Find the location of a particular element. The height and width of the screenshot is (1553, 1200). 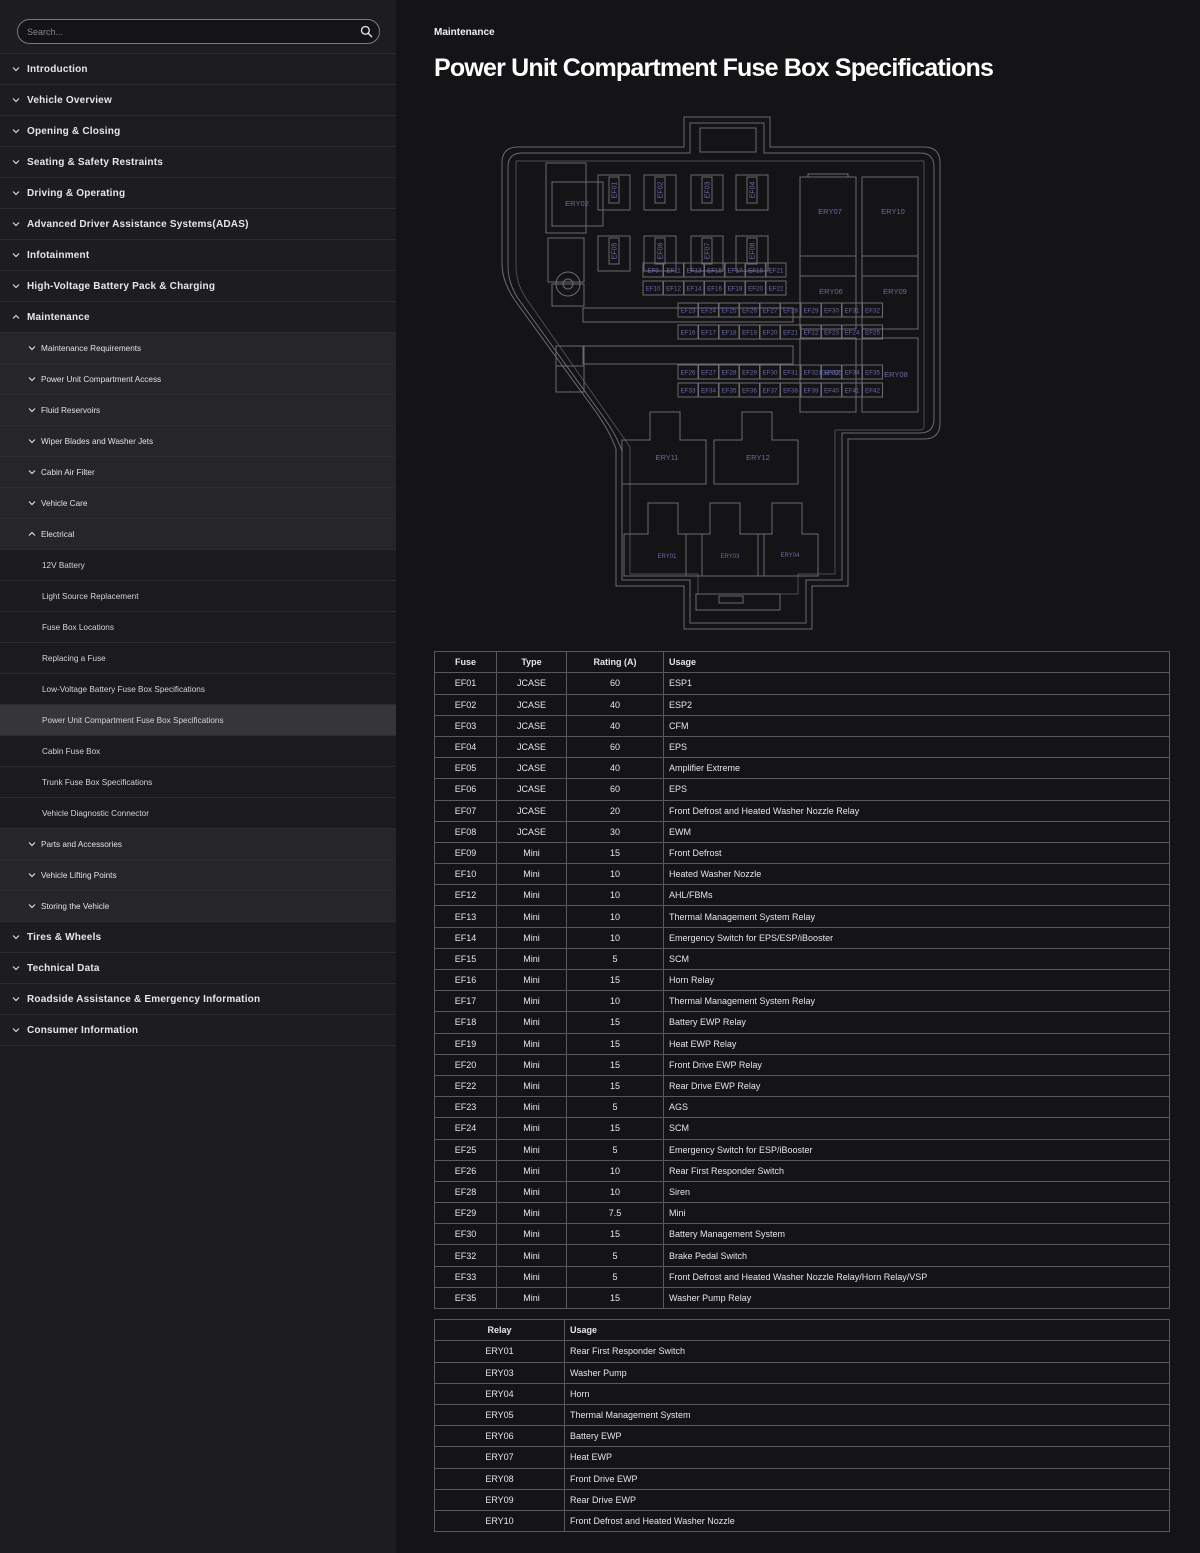

search-box is located at coordinates (198, 31).